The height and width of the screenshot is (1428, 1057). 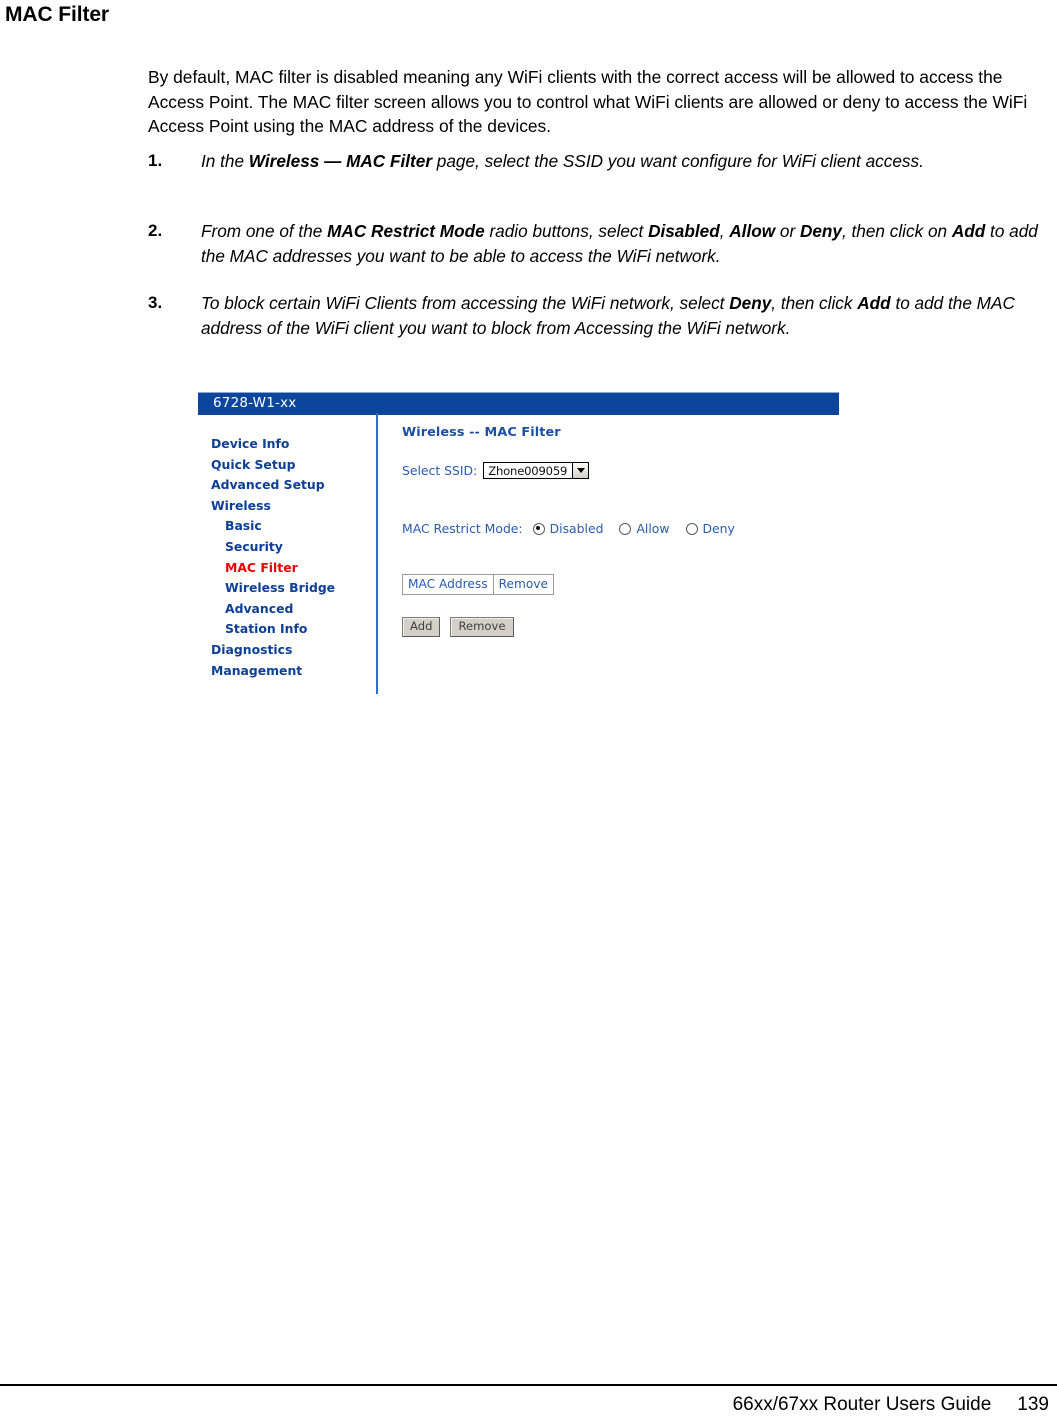 What do you see at coordinates (862, 1404) in the screenshot?
I see `footer-guide-title: 66xx/67xx Router Users Guide` at bounding box center [862, 1404].